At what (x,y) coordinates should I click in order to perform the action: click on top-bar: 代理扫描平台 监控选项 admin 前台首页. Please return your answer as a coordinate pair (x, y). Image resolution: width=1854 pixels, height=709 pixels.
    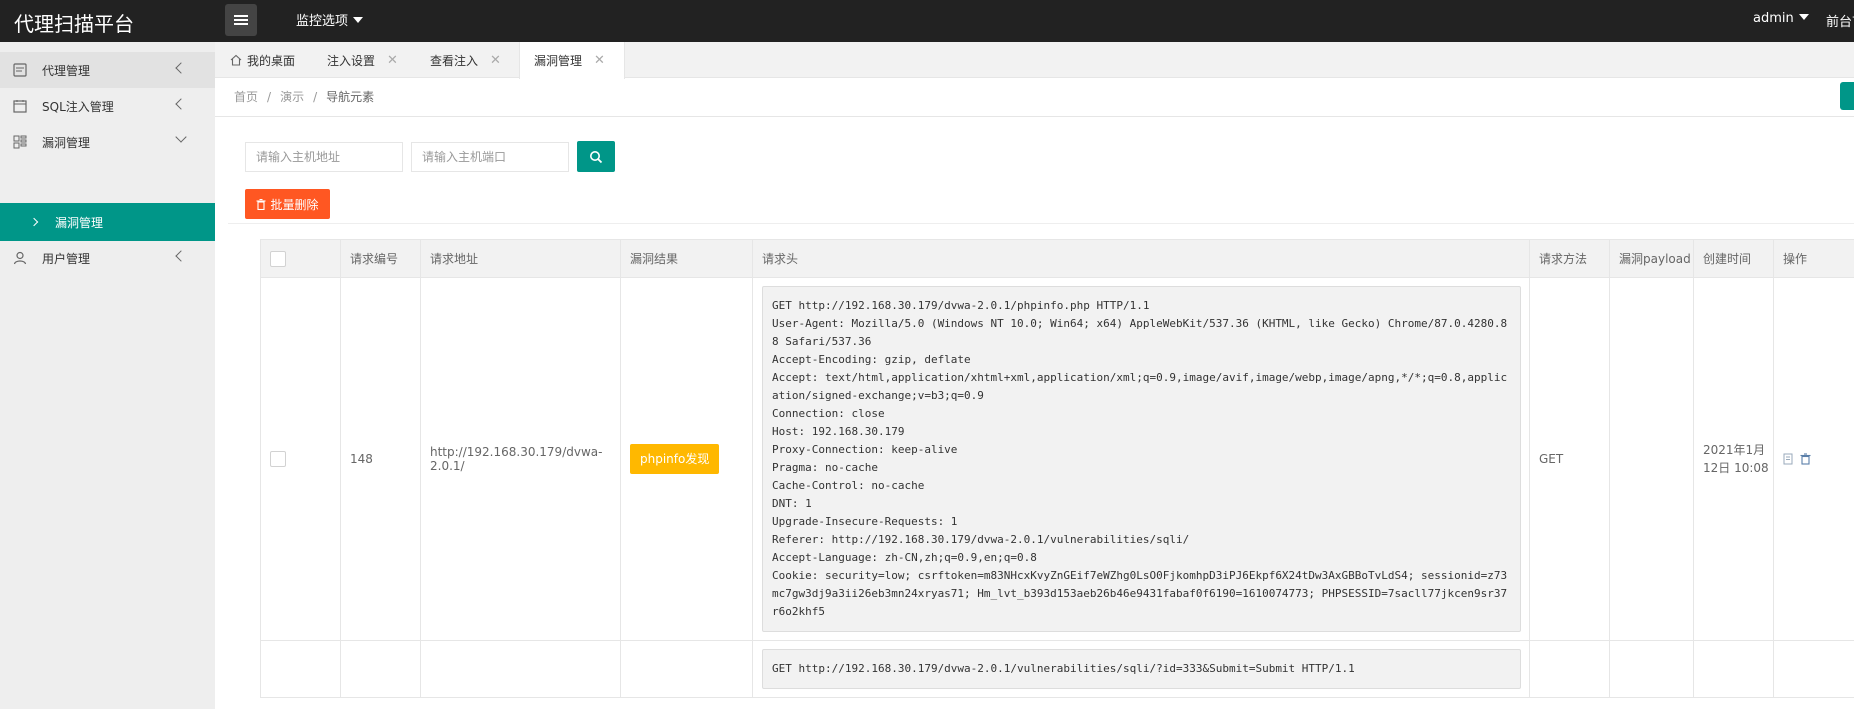
    Looking at the image, I should click on (927, 21).